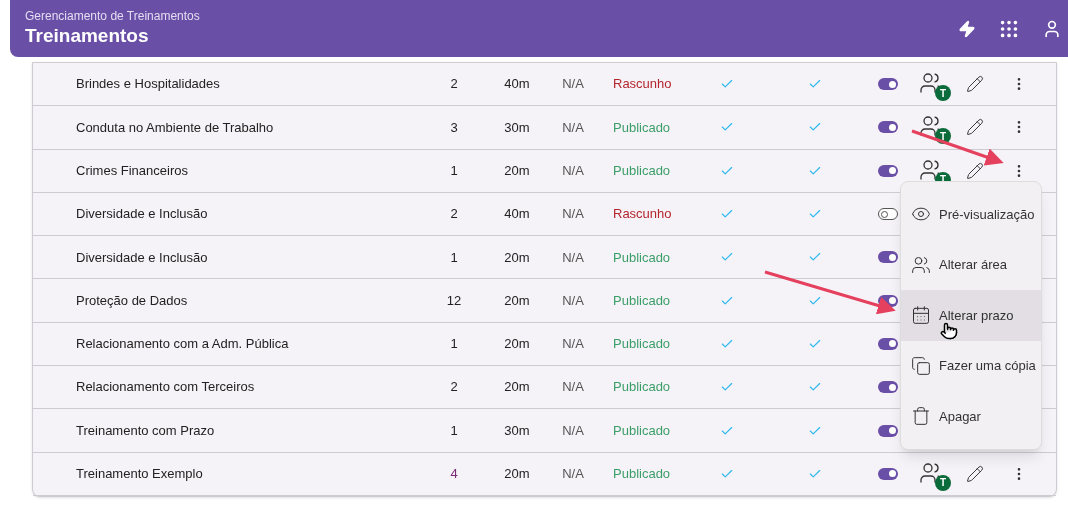 The width and height of the screenshot is (1068, 505). I want to click on training-name: Treinamento com Prazo, so click(146, 430).